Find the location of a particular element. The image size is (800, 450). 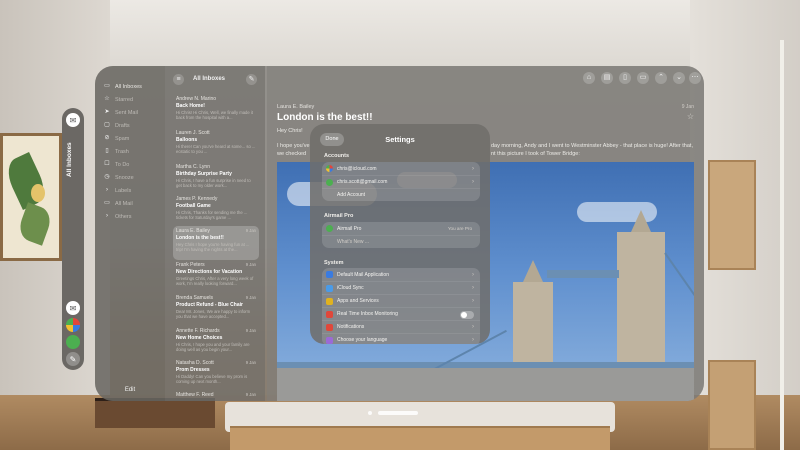

message-subject: Football Game is located at coordinates (193, 206).